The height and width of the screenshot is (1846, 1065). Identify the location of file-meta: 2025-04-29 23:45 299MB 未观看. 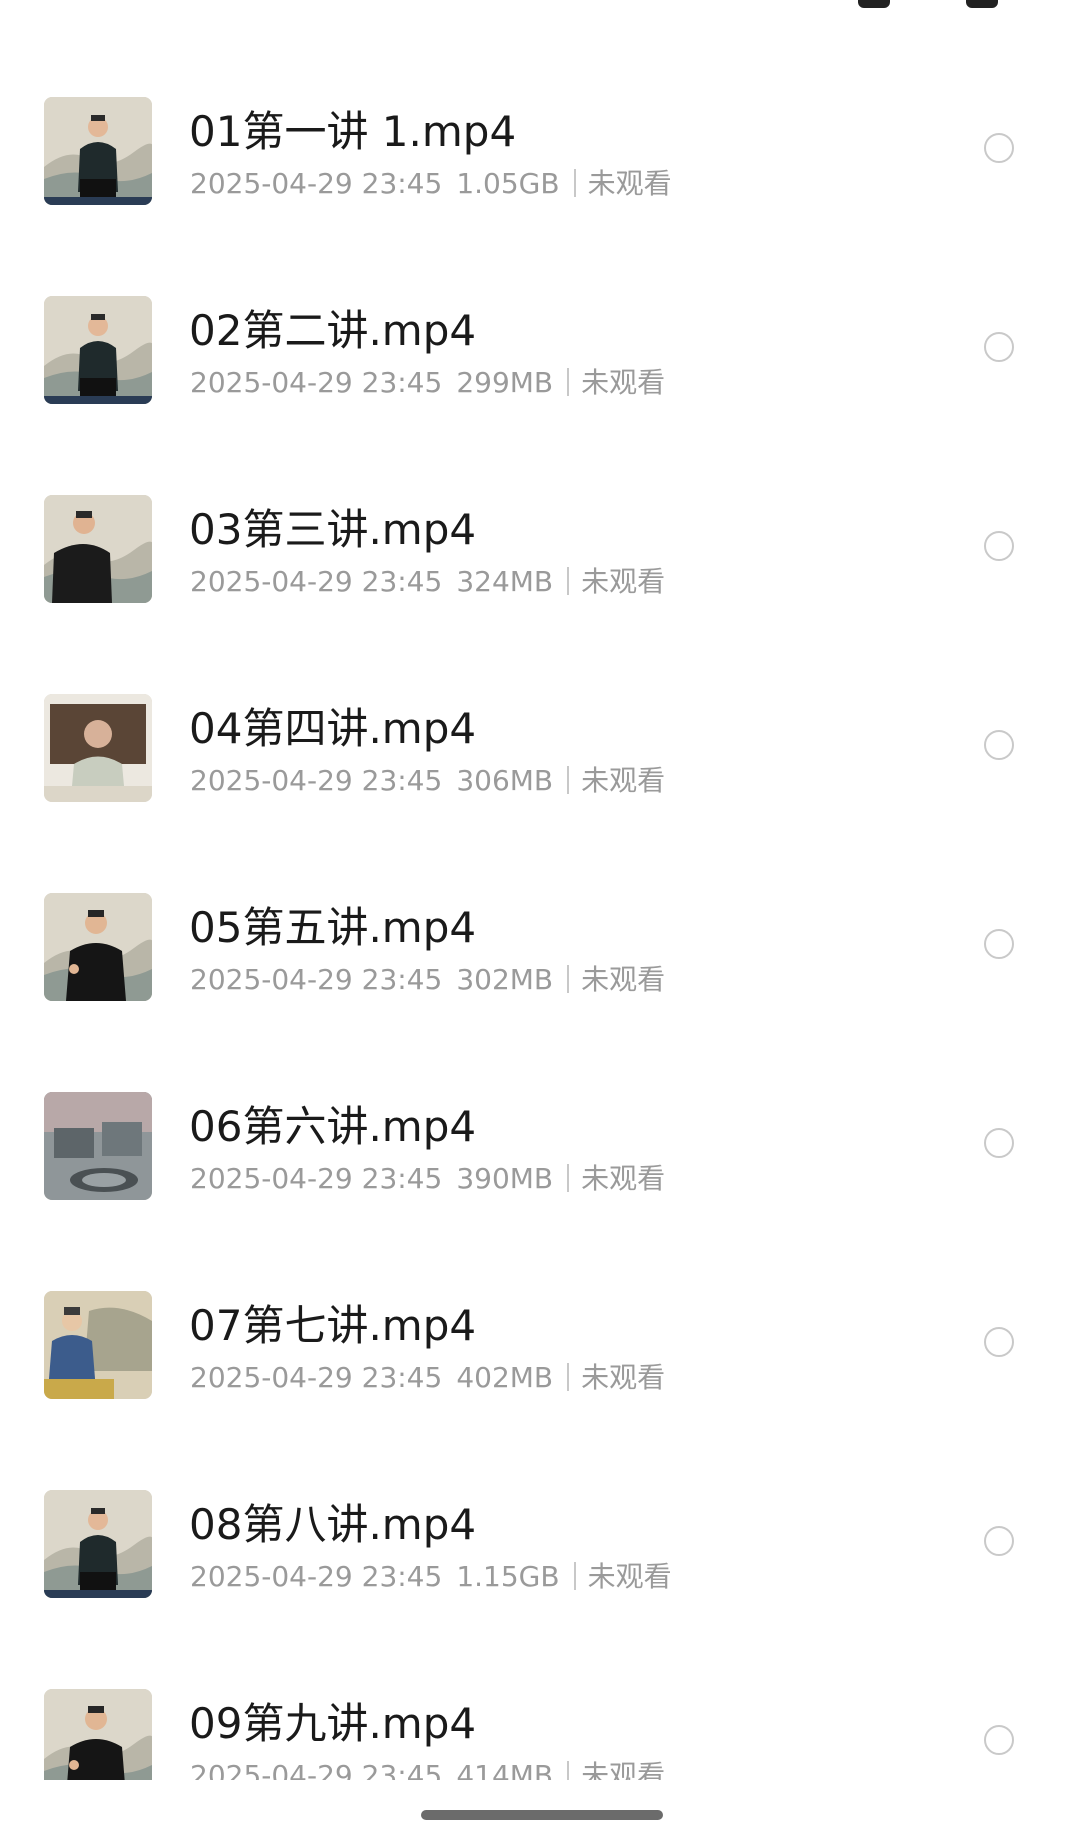
(427, 383).